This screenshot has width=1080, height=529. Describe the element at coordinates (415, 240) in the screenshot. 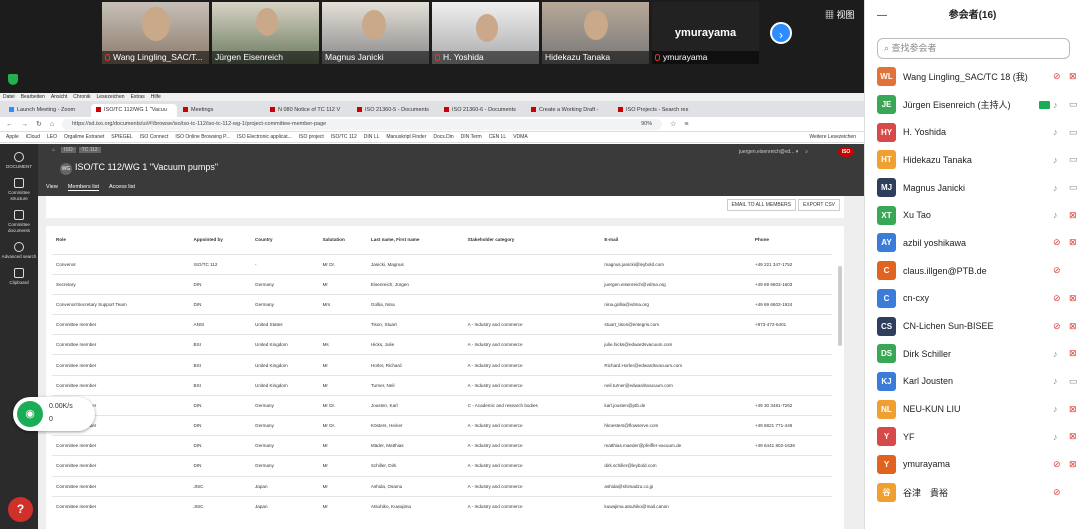

I see `column-header: Last name, First name` at that location.